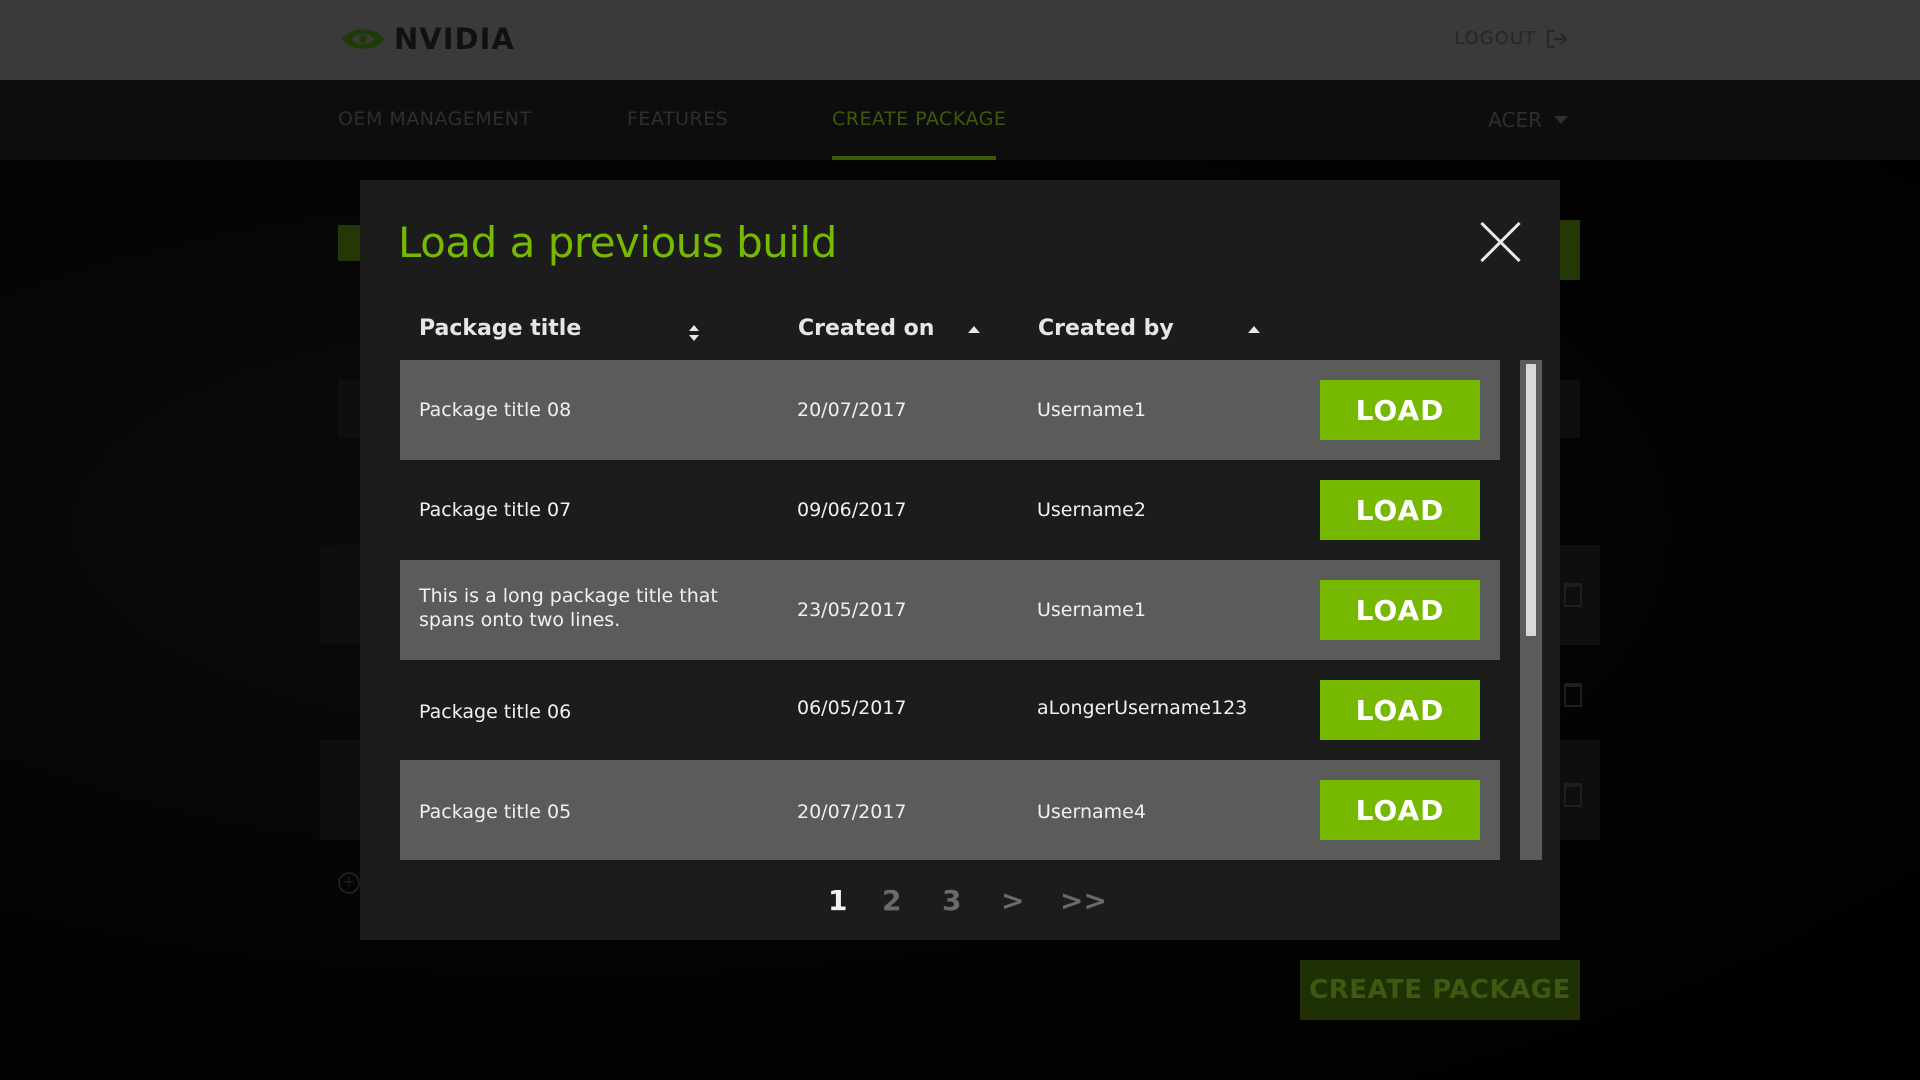 The image size is (1920, 1080). I want to click on nav-features: FEATURES, so click(677, 119).